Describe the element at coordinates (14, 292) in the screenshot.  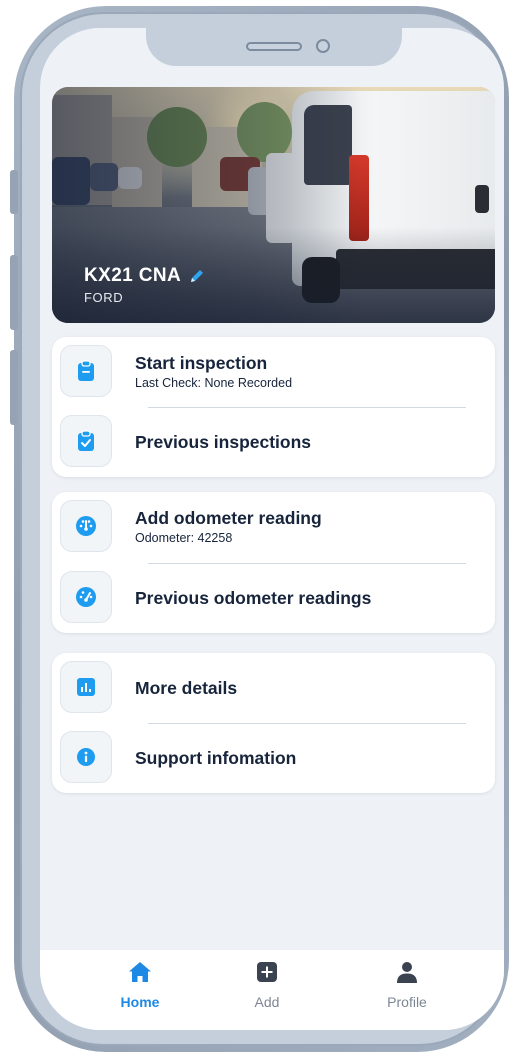
I see `volume-up-button` at that location.